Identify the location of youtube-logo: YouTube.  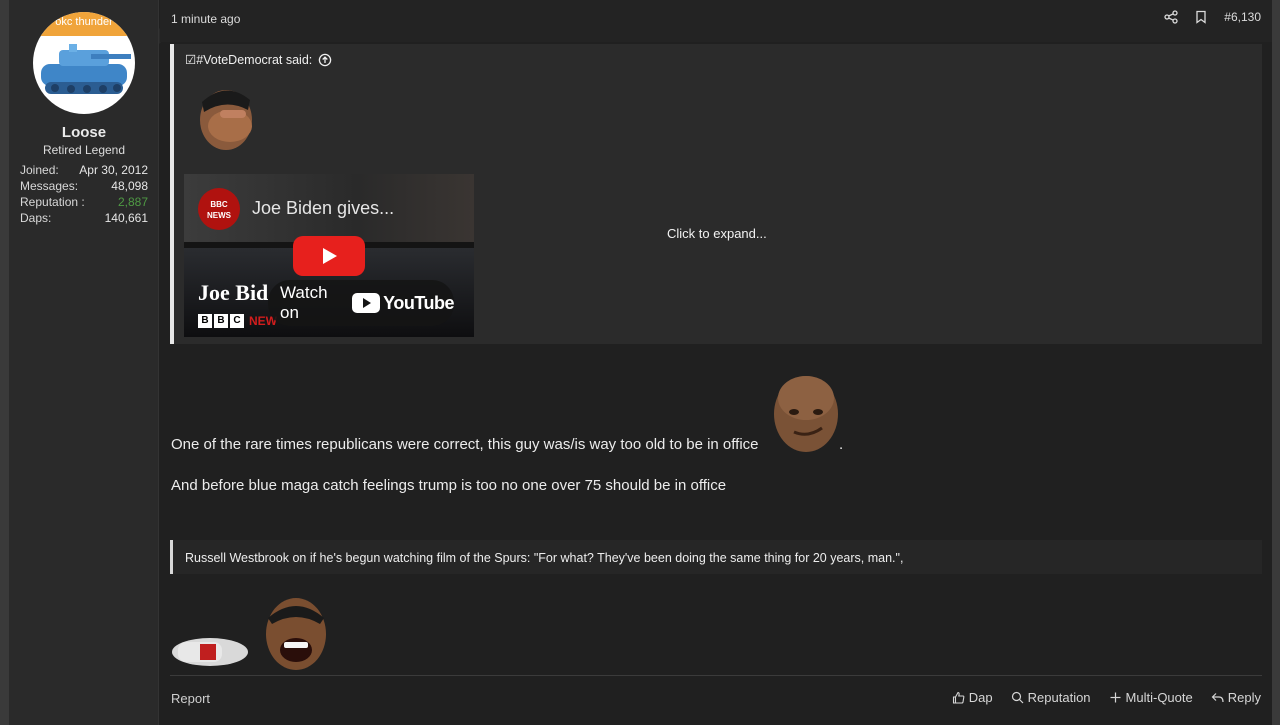
(403, 303).